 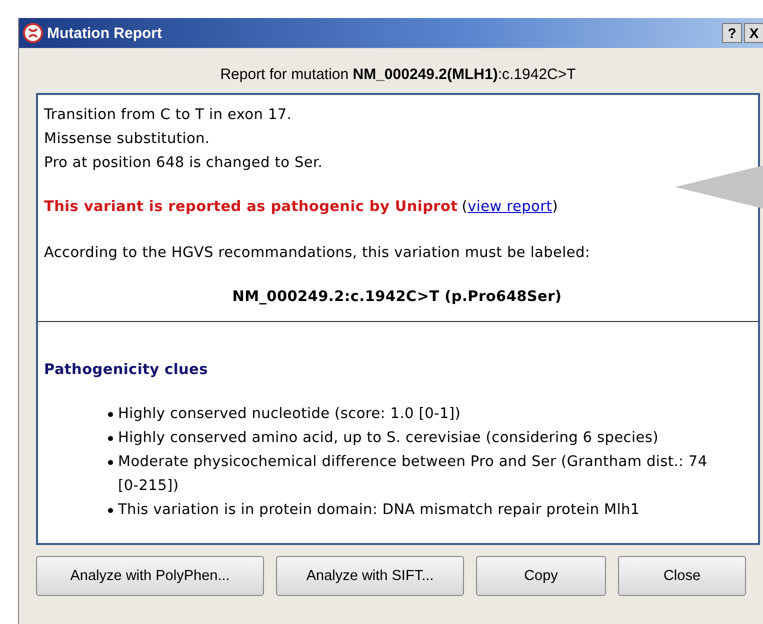 I want to click on report-heading: Report for mutation NM_000249.2(MLH1):c.1942C>T, so click(x=398, y=75).